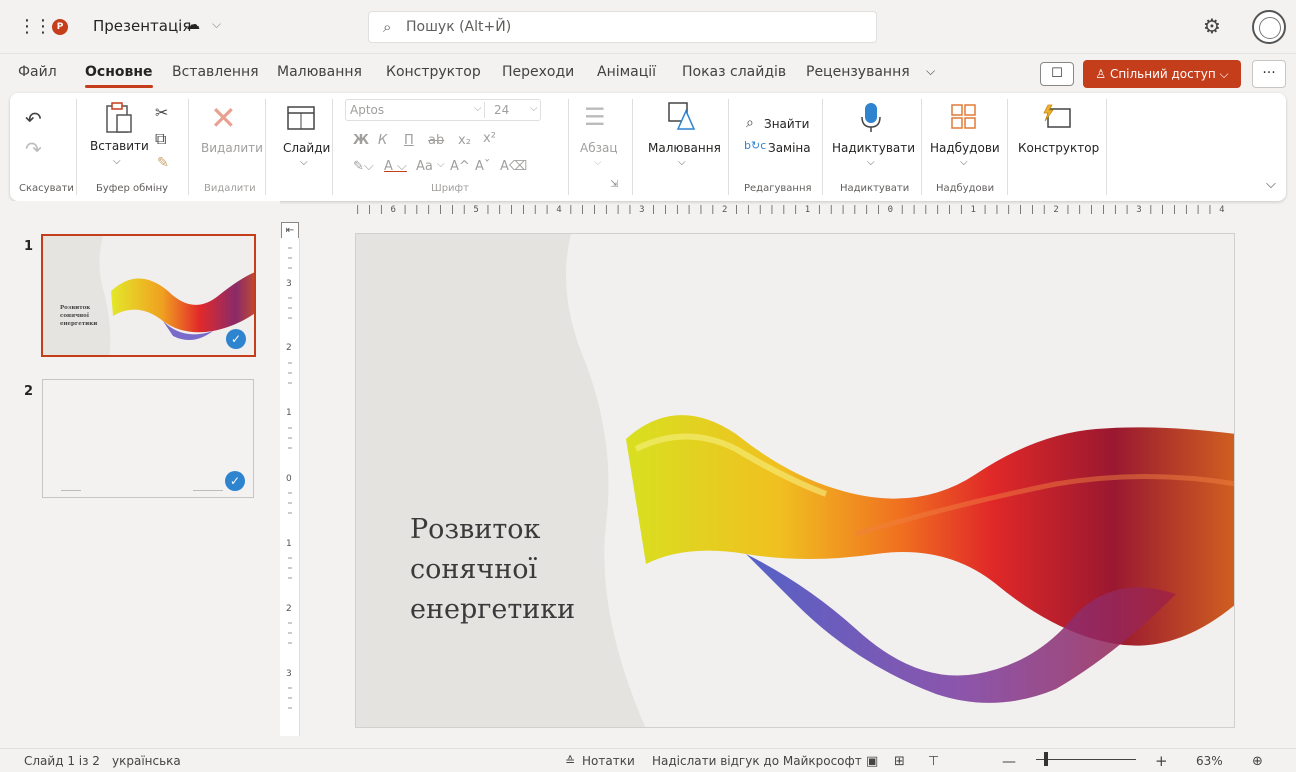 The image size is (1296, 772). I want to click on comment-icon: ☐, so click(1057, 73).